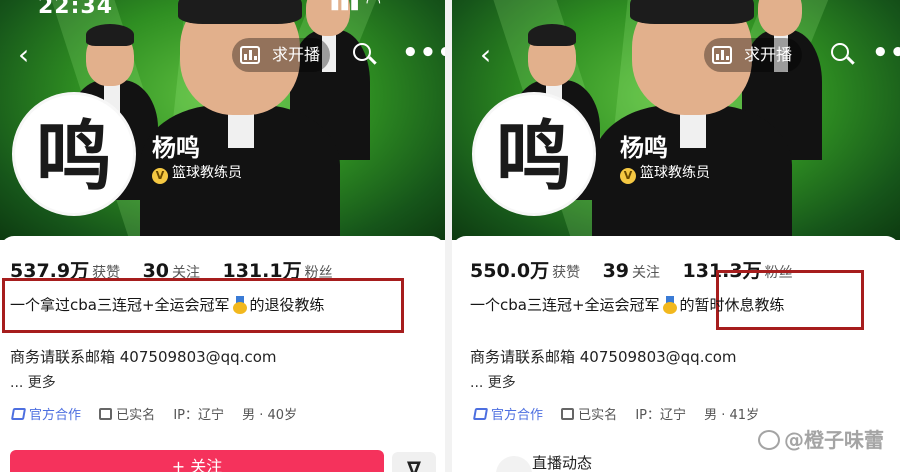  Describe the element at coordinates (769, 440) in the screenshot. I see `watermark-icon` at that location.